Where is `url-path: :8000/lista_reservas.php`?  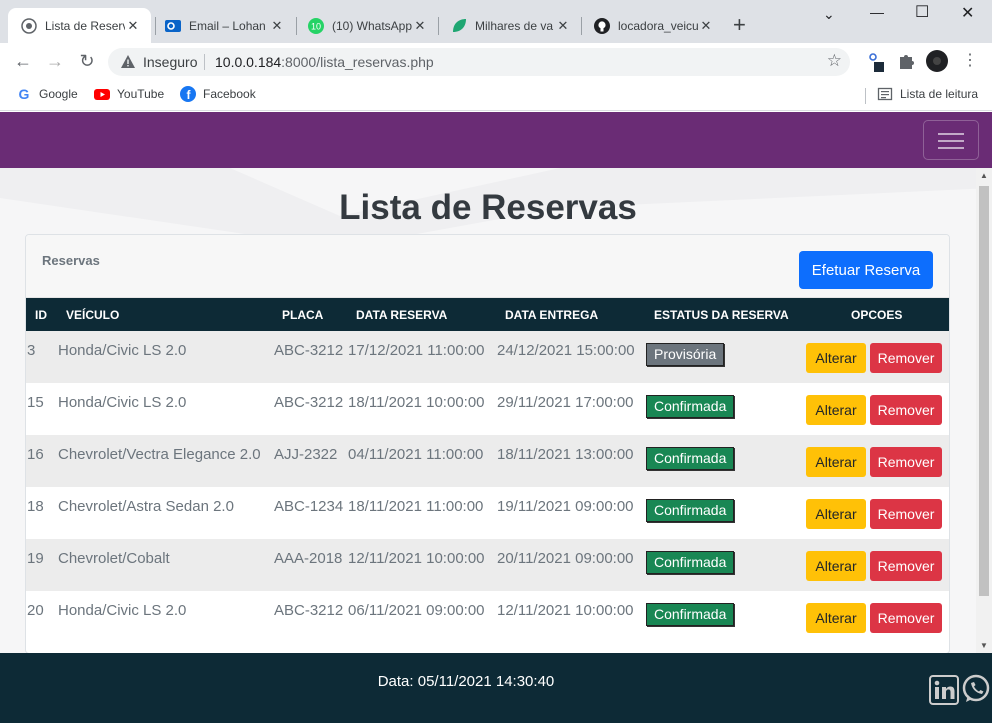 url-path: :8000/lista_reservas.php is located at coordinates (357, 62).